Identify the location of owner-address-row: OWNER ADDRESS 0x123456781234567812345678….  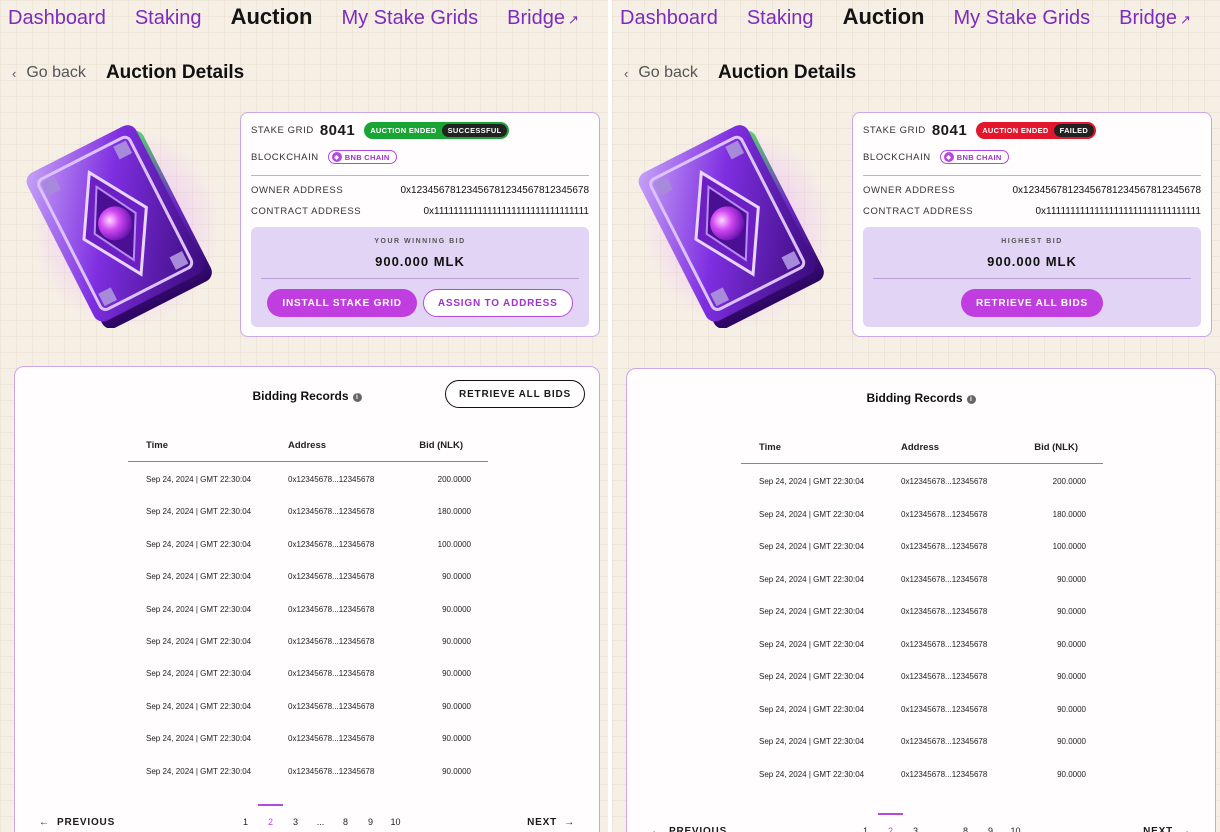
(1032, 190).